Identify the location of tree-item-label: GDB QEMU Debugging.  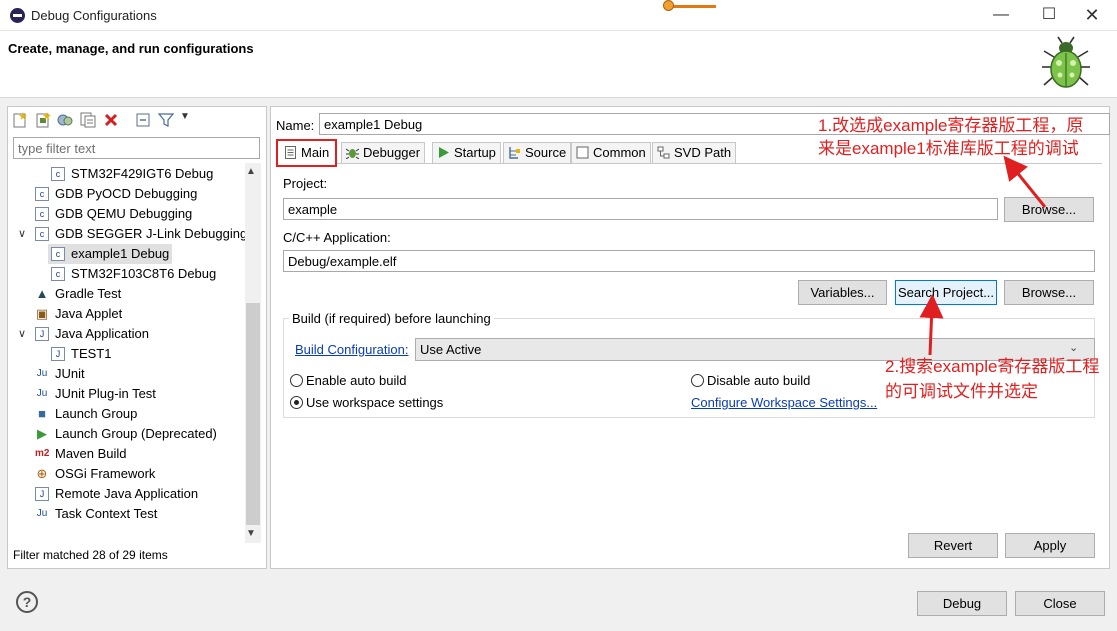
(124, 213).